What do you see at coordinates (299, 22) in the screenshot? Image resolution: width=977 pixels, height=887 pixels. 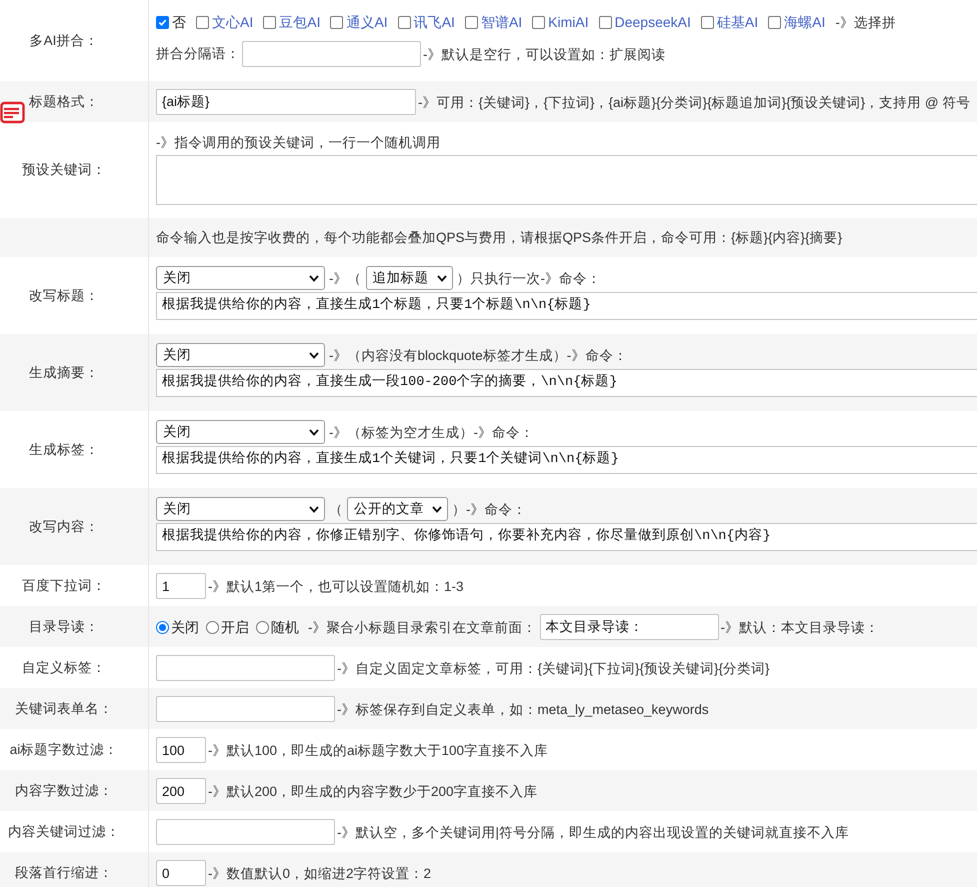 I see `checkbox-label: 豆包AI` at bounding box center [299, 22].